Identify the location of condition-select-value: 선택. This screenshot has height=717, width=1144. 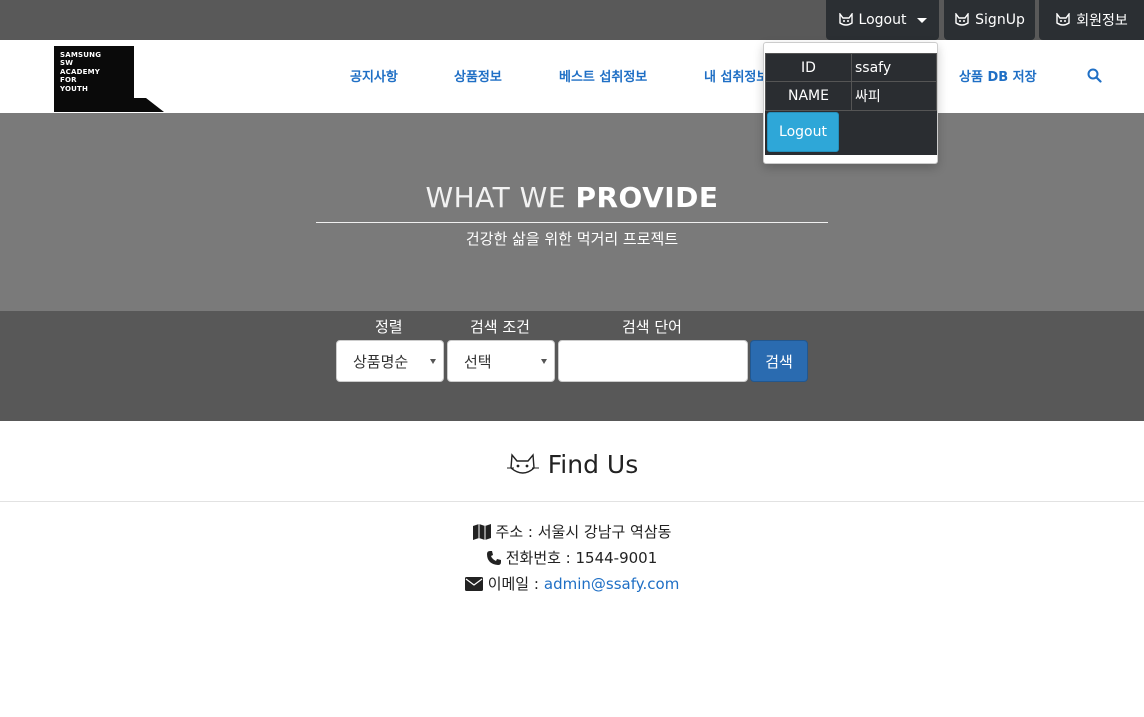
(478, 361).